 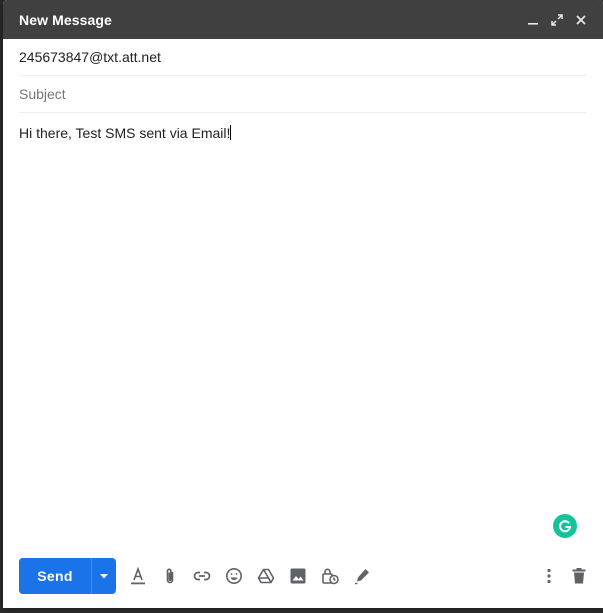 What do you see at coordinates (170, 576) in the screenshot?
I see `attach-icon` at bounding box center [170, 576].